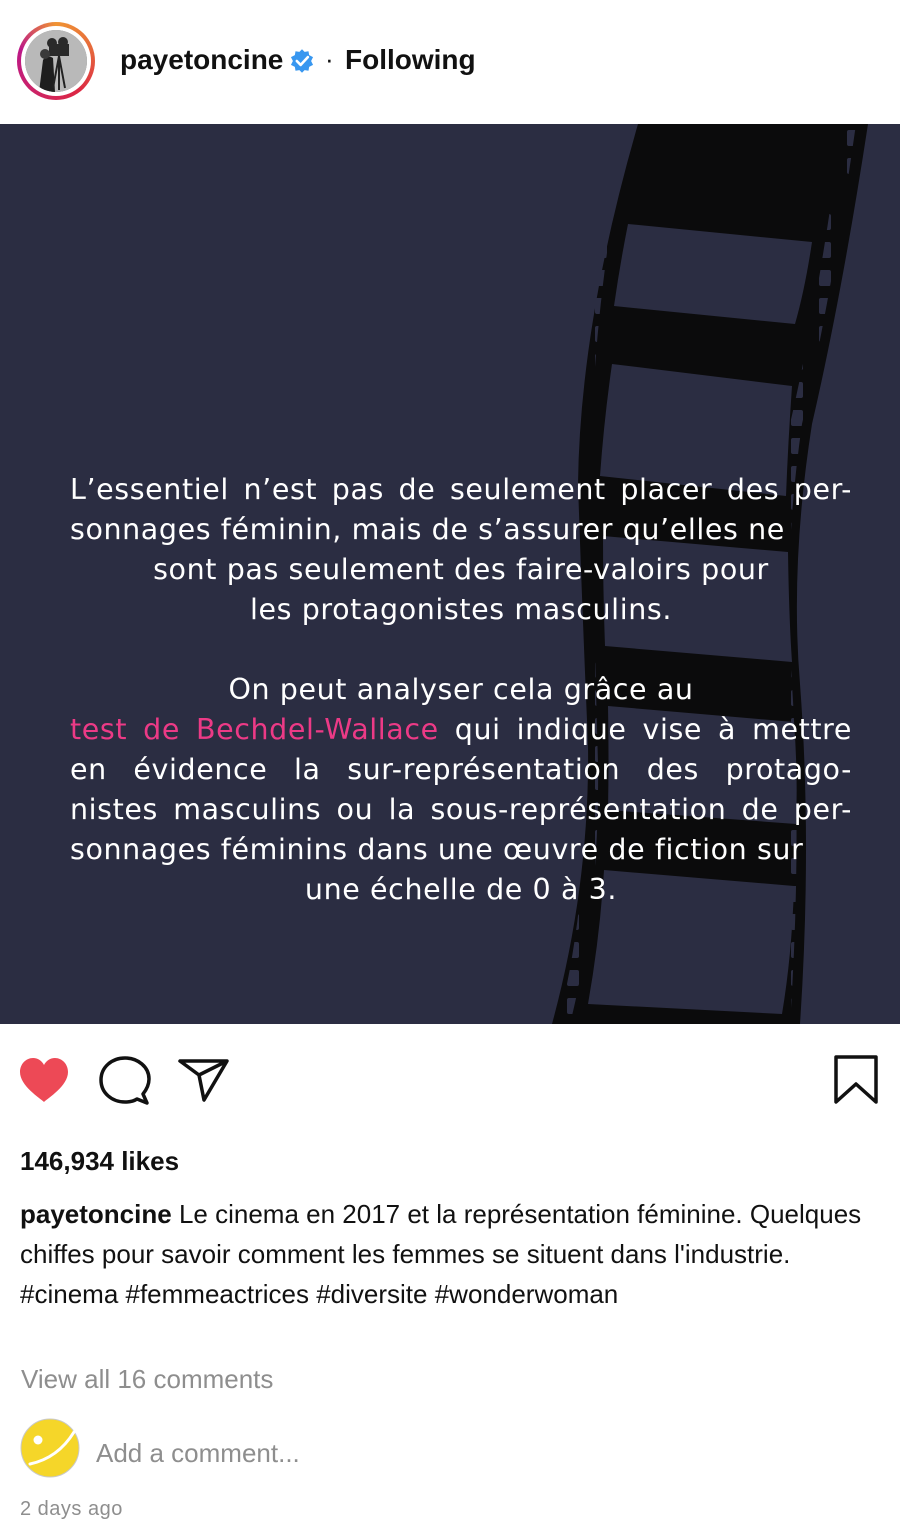  I want to click on post-timestamp: 2 days ago, so click(71, 1509).